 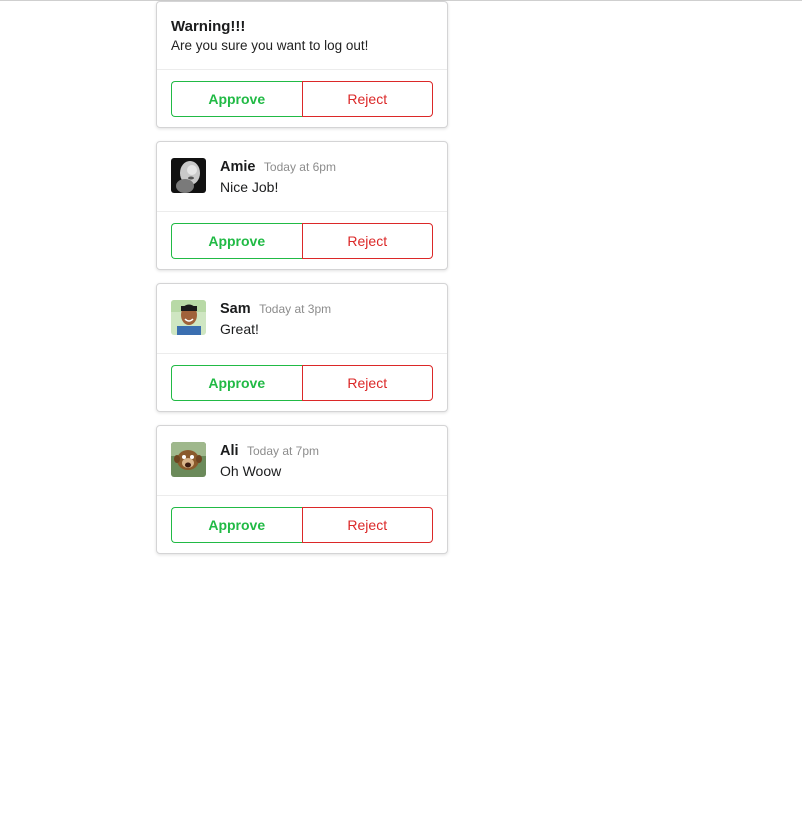 I want to click on feed-item: Ali Today at 7pm Oh Woow, so click(x=302, y=461).